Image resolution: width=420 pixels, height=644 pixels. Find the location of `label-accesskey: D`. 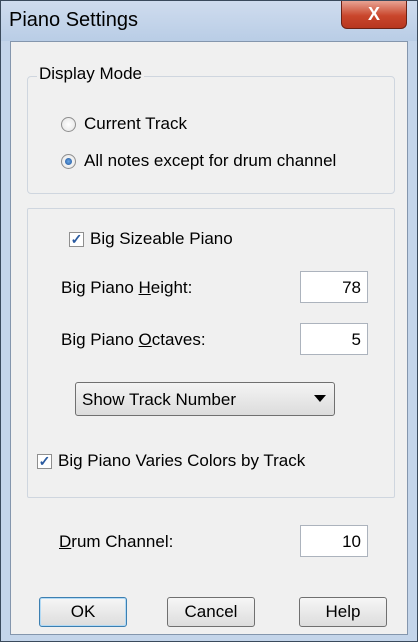

label-accesskey: D is located at coordinates (65, 541).